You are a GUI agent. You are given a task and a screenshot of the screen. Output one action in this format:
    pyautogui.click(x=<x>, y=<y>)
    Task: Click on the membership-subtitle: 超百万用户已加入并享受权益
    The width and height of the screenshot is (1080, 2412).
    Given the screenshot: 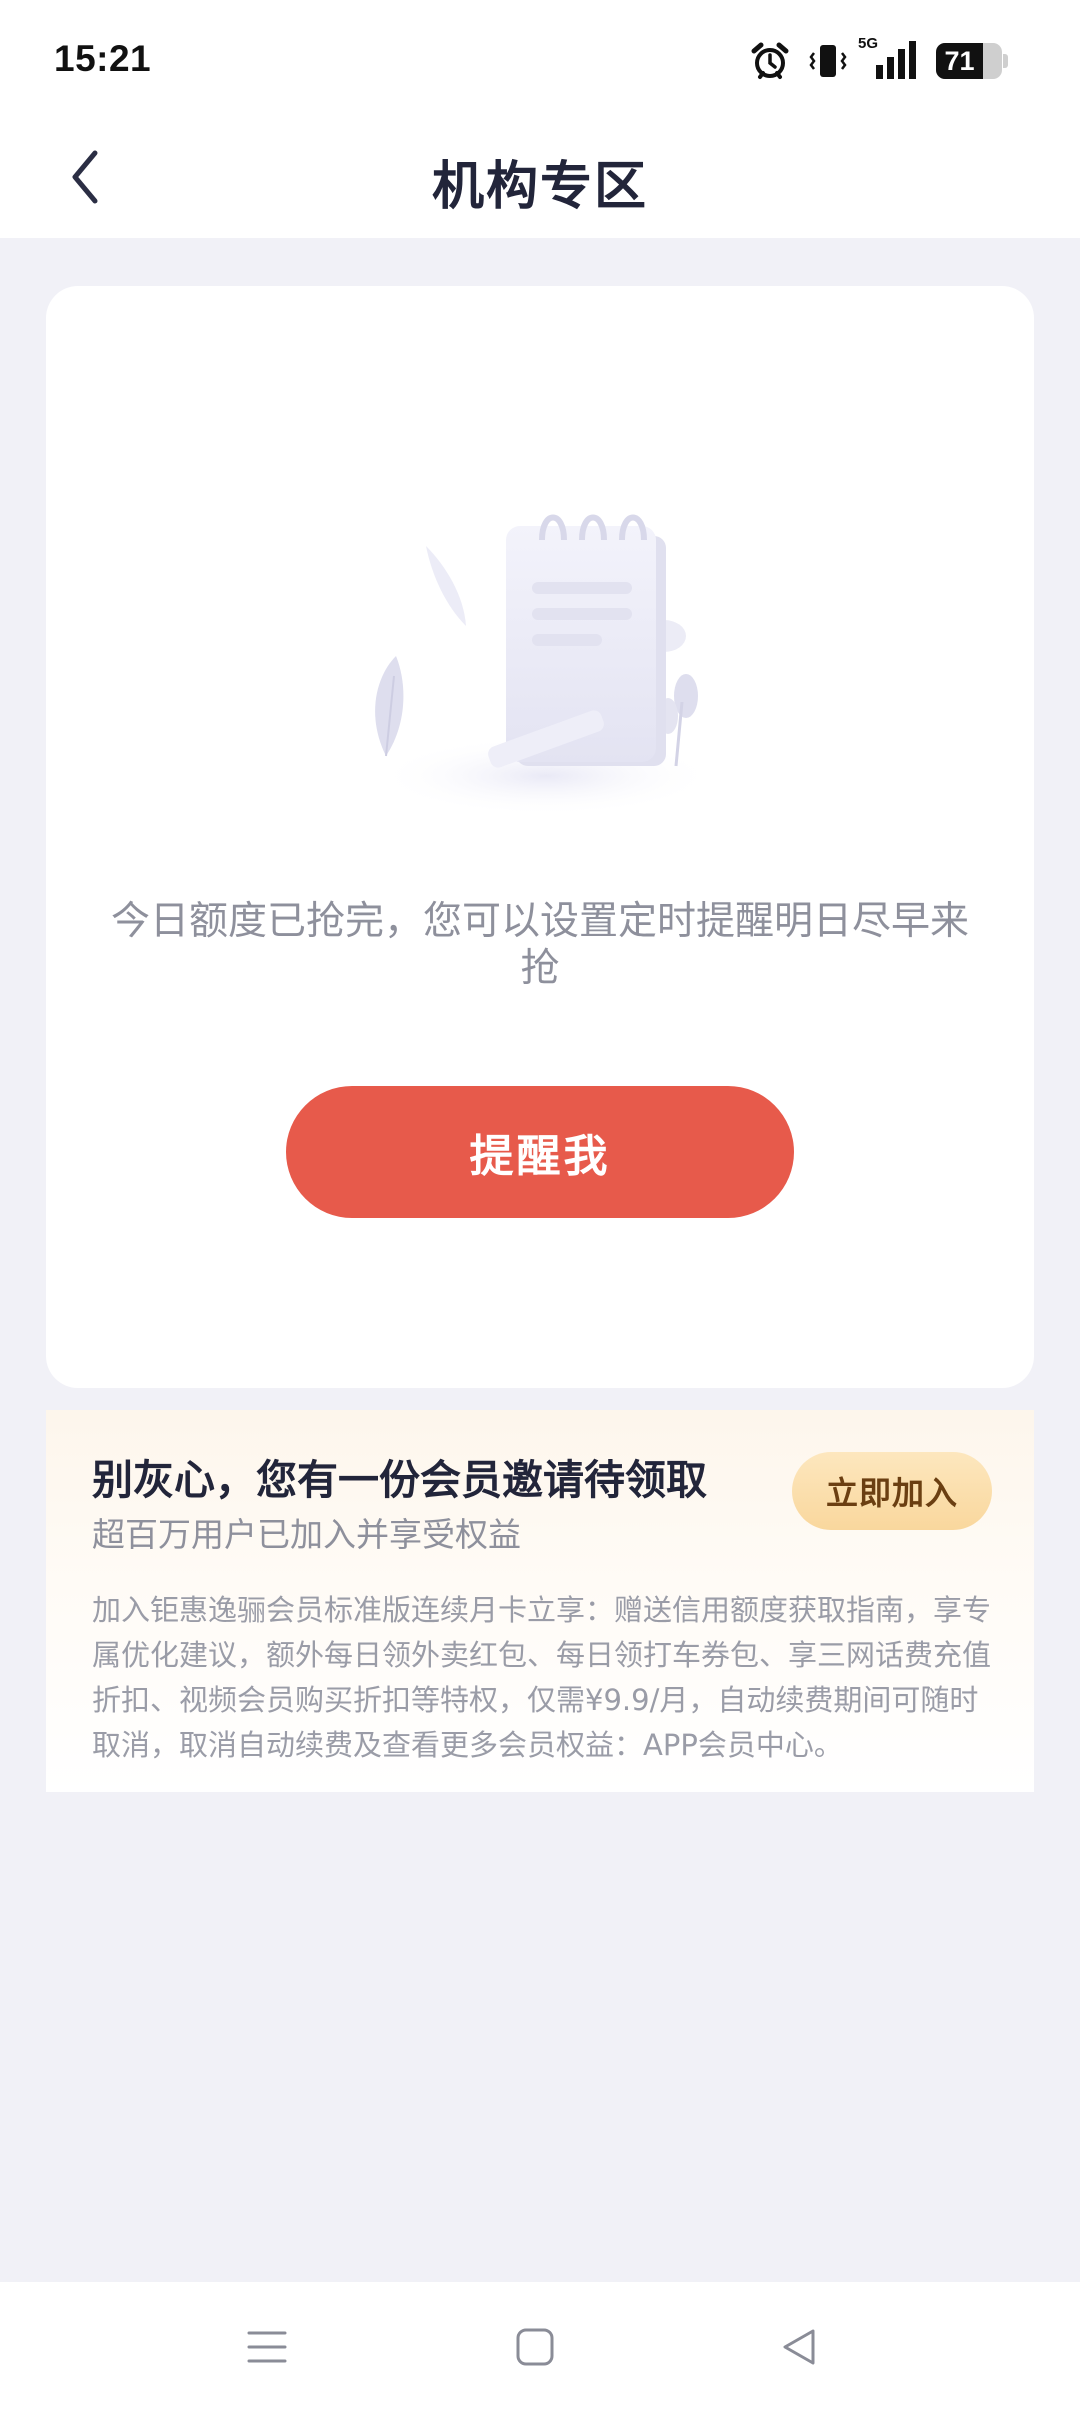 What is the action you would take?
    pyautogui.click(x=306, y=1534)
    